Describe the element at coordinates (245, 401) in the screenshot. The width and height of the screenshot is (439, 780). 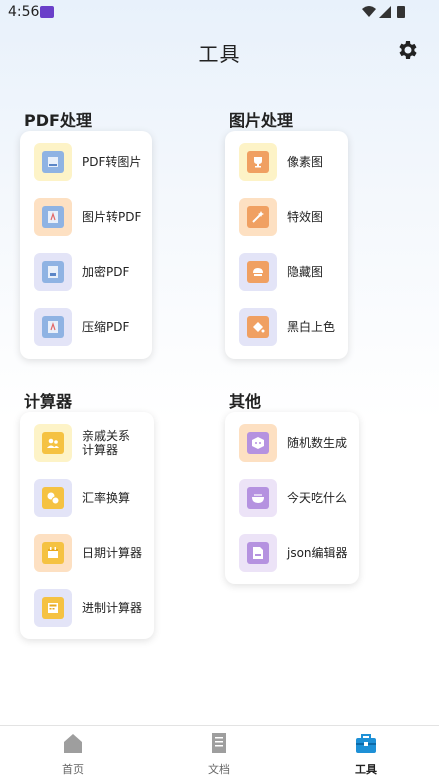
I see `section-title-other: 其他` at that location.